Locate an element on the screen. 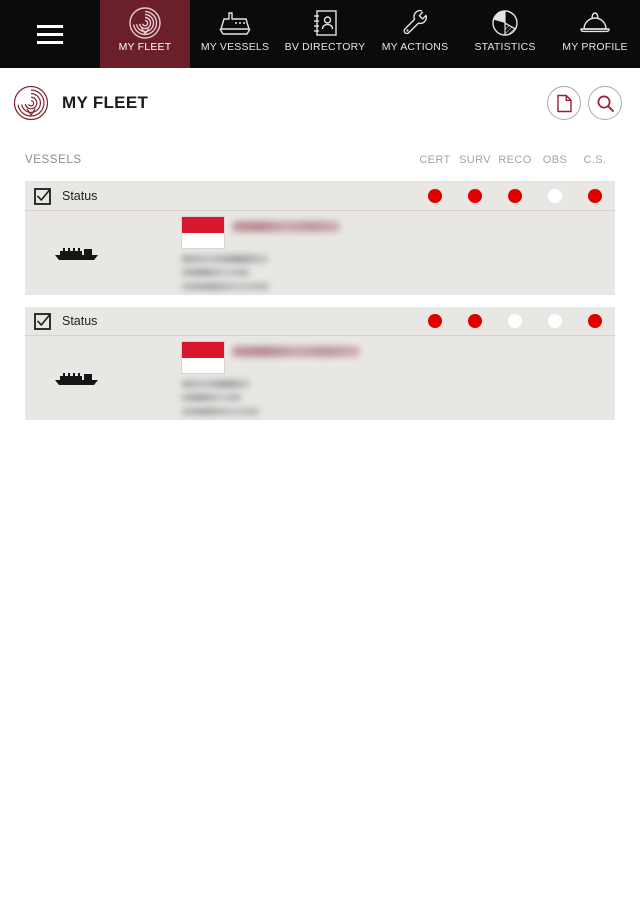 The height and width of the screenshot is (920, 640). search-icon is located at coordinates (605, 103).